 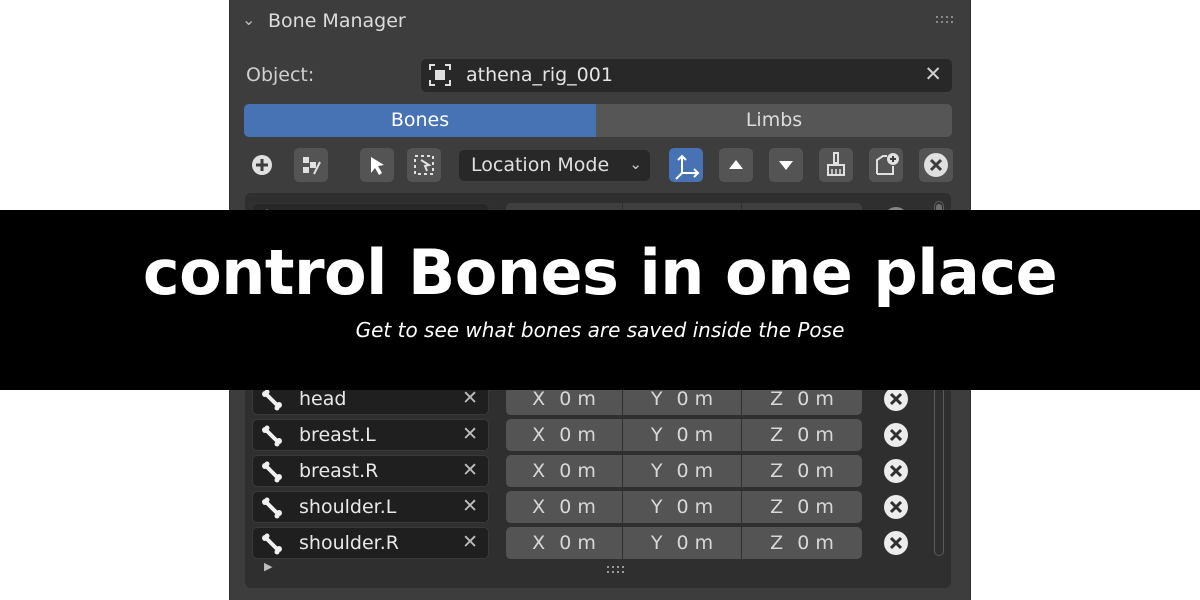 I want to click on bone-row: shoulder.R ✕ X 0 mY0 mZ0 m, so click(x=598, y=544).